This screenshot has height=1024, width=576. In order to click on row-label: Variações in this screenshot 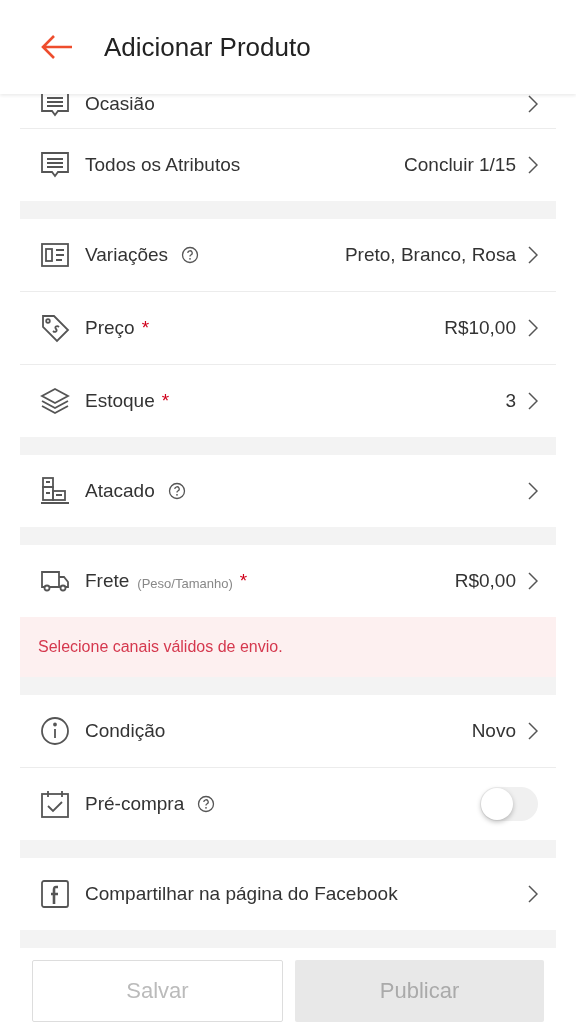, I will do `click(127, 255)`.